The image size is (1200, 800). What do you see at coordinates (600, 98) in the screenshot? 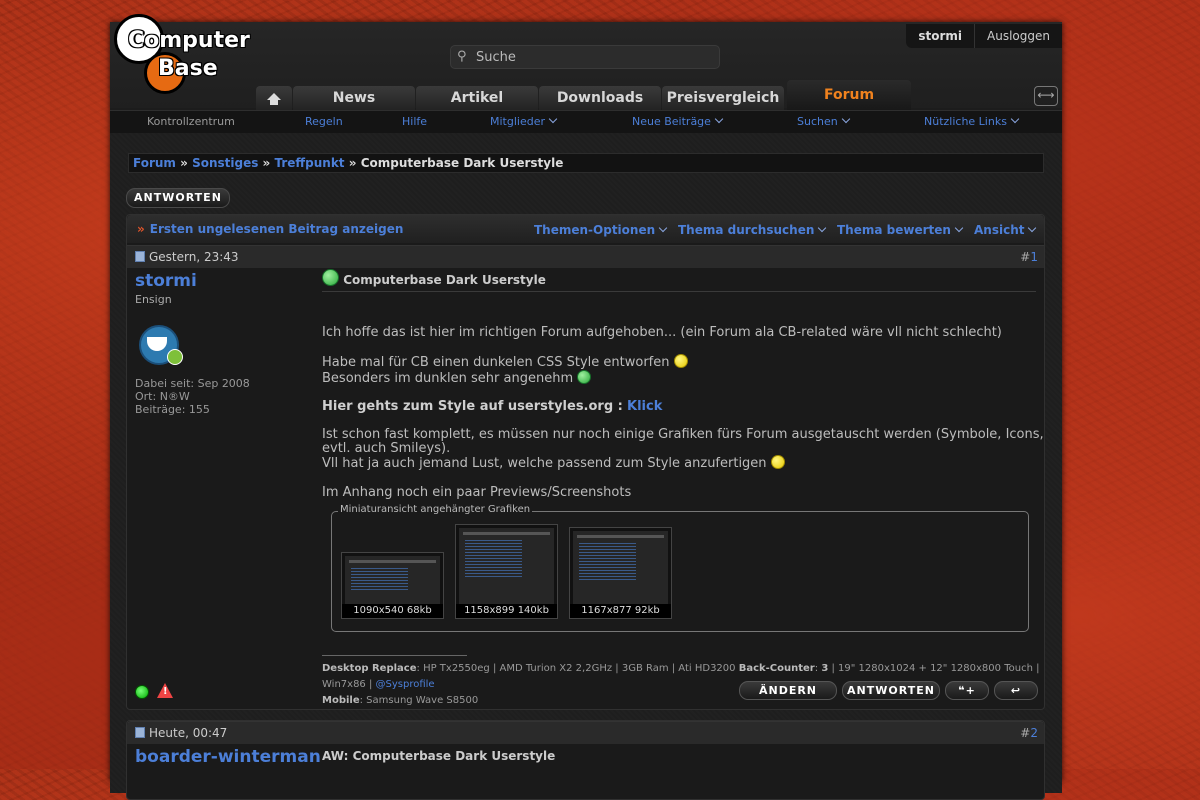
I see `tab-downloads: Downloads` at bounding box center [600, 98].